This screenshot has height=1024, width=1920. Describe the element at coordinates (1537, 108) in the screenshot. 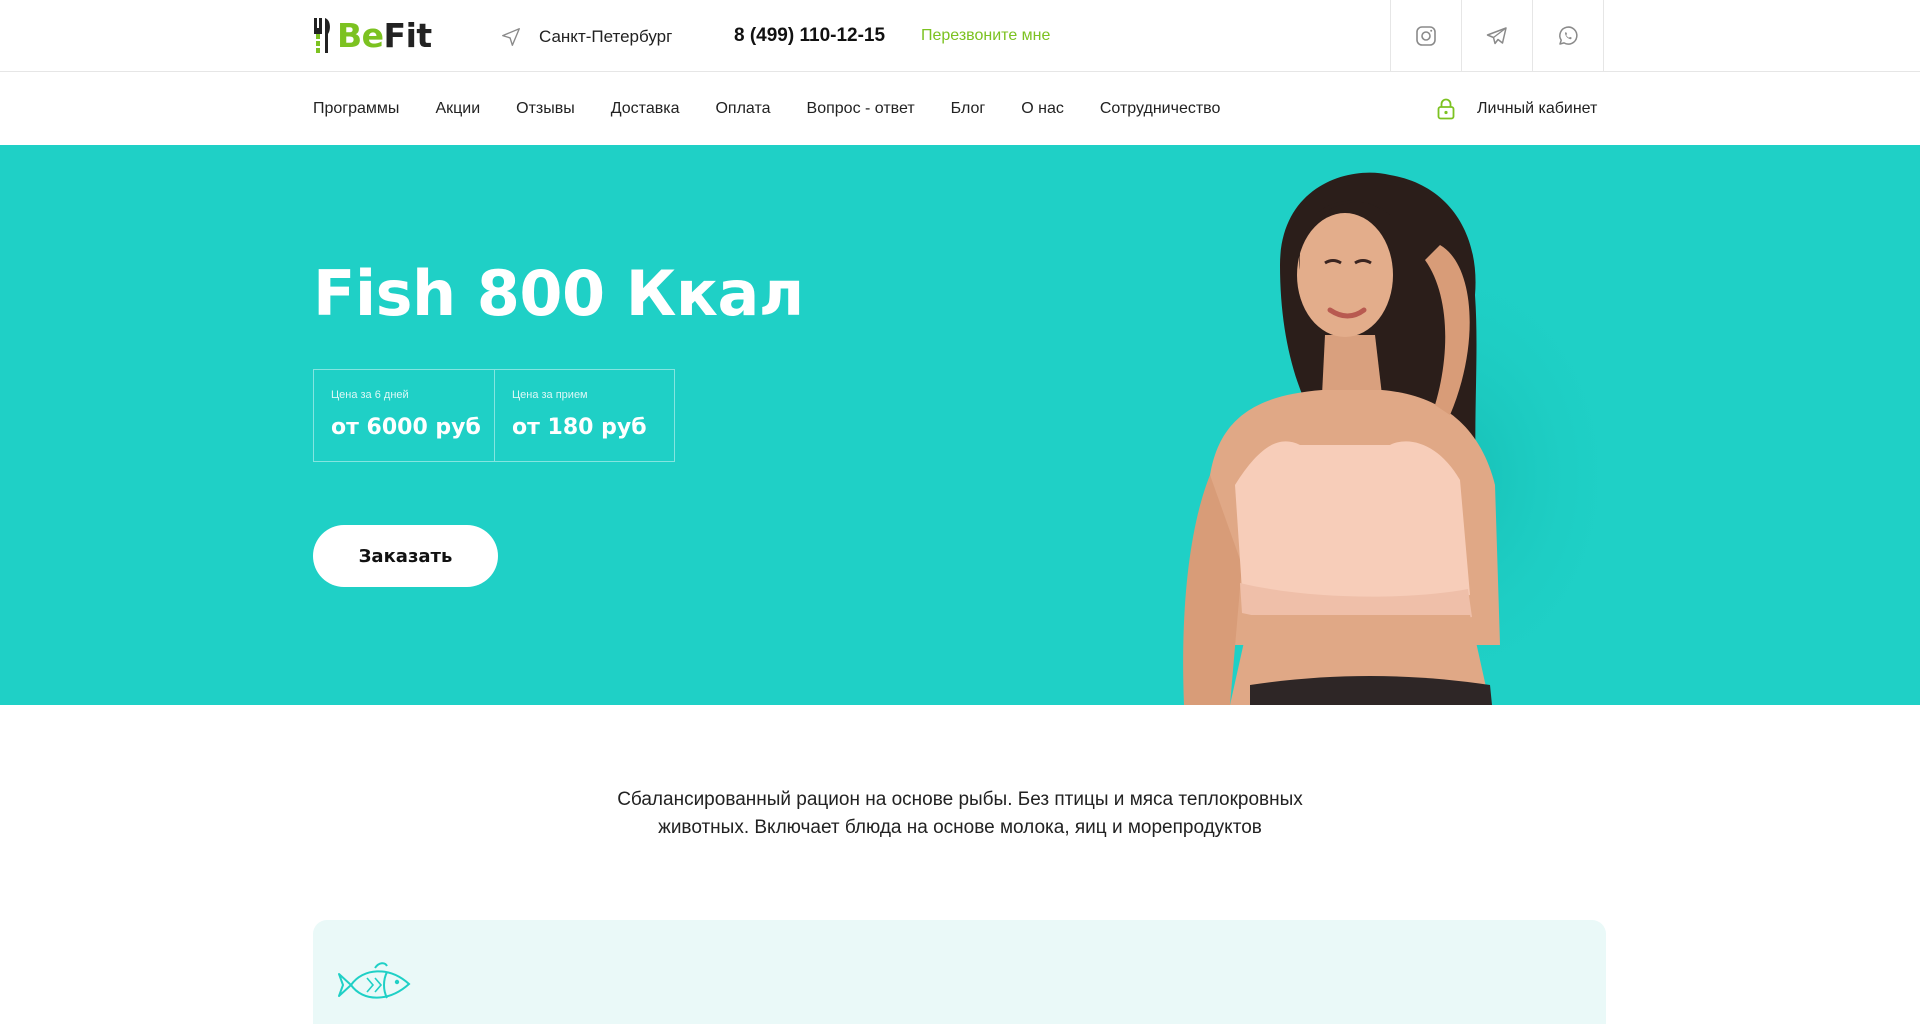

I see `personal-account-label: Личный кабинет` at that location.